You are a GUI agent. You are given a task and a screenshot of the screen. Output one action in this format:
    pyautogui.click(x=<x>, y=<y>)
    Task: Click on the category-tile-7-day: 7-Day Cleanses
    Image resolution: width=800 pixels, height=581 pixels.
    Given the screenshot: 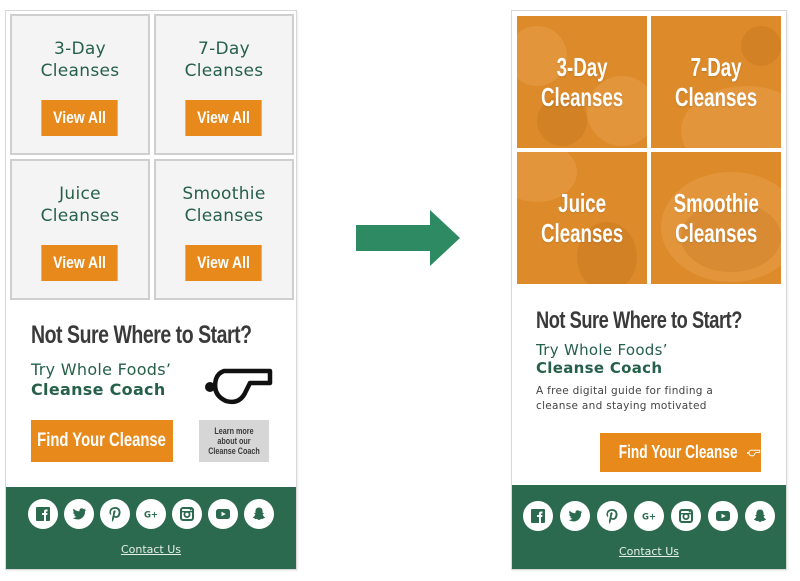 What is the action you would take?
    pyautogui.click(x=716, y=82)
    